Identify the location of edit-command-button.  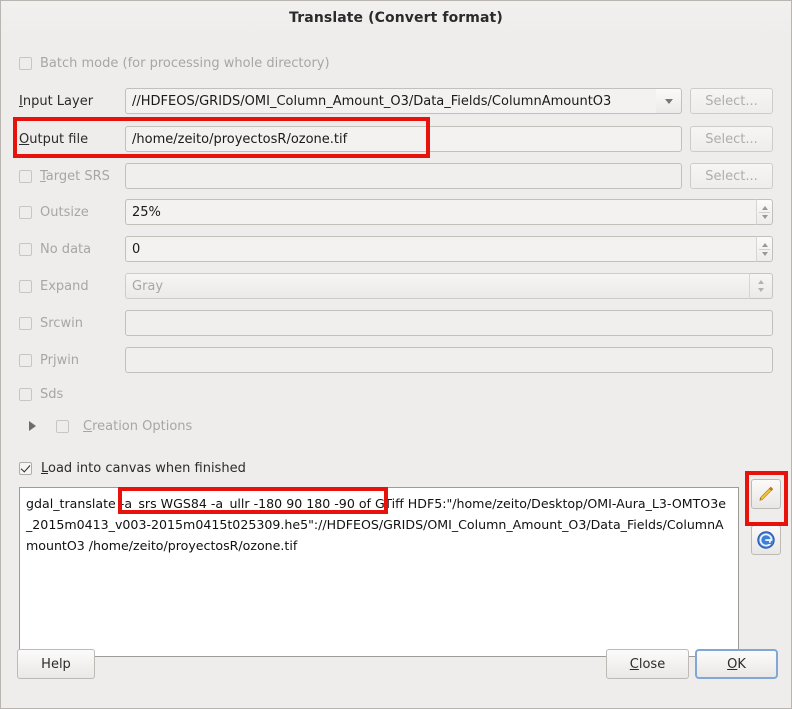
(766, 494).